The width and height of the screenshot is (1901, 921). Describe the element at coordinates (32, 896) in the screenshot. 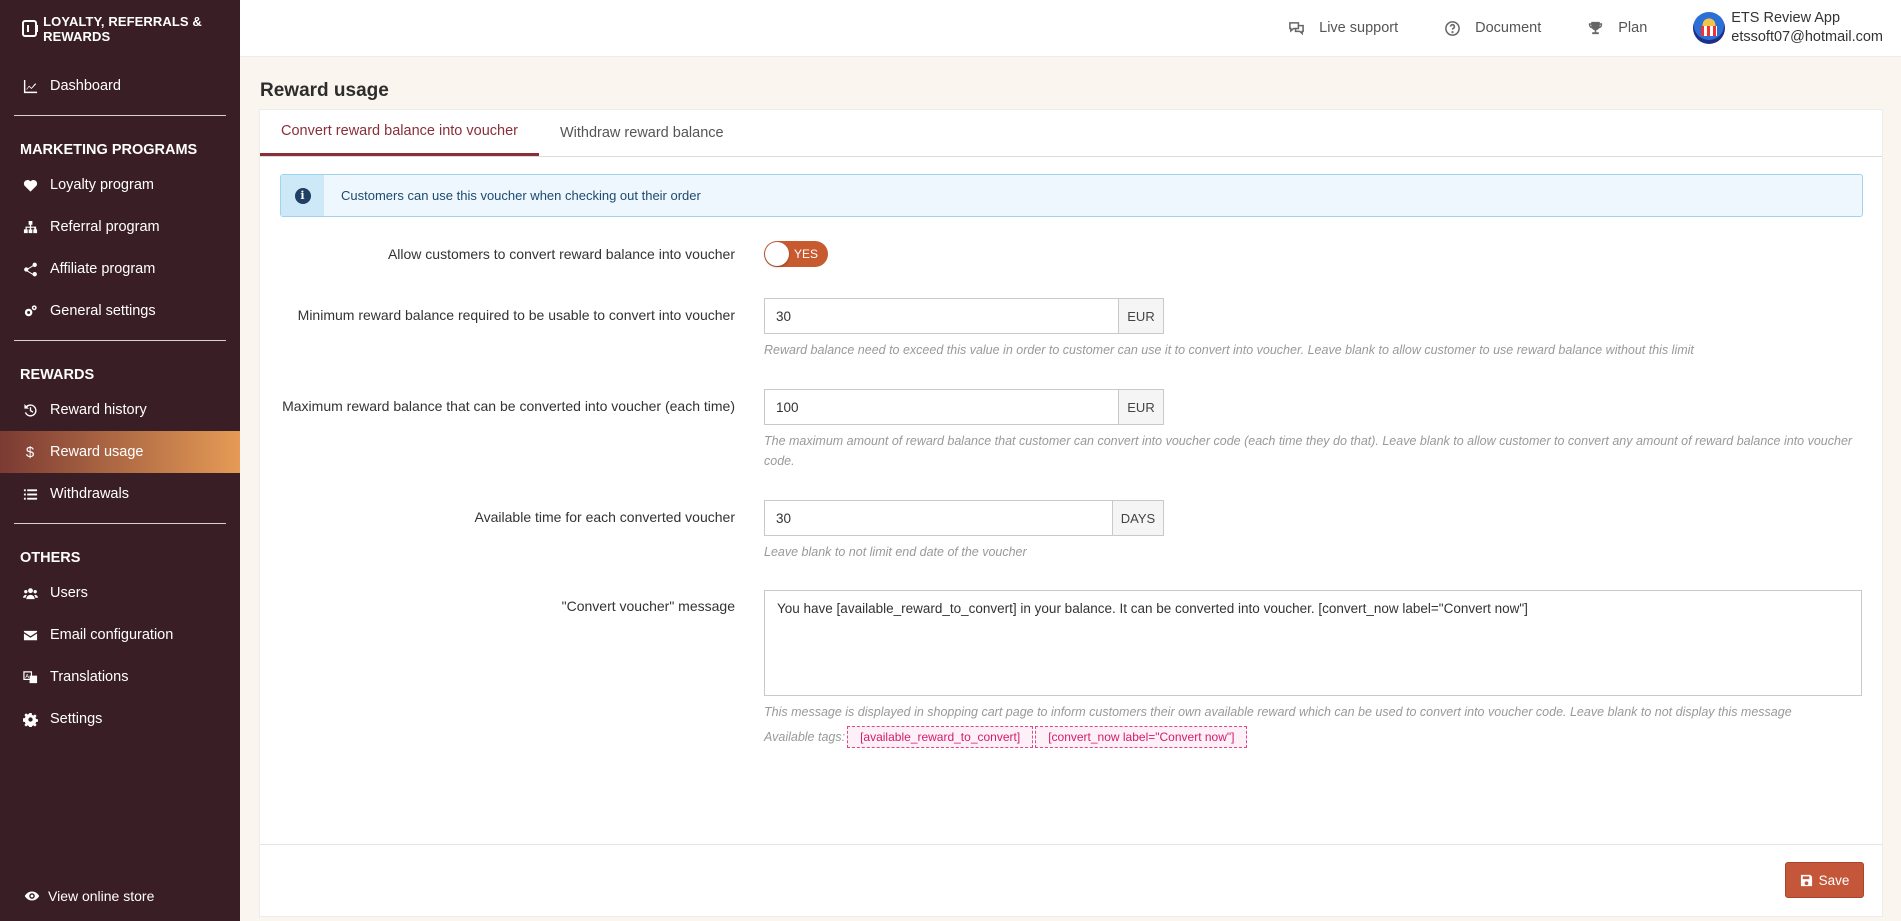

I see `eye-icon` at that location.